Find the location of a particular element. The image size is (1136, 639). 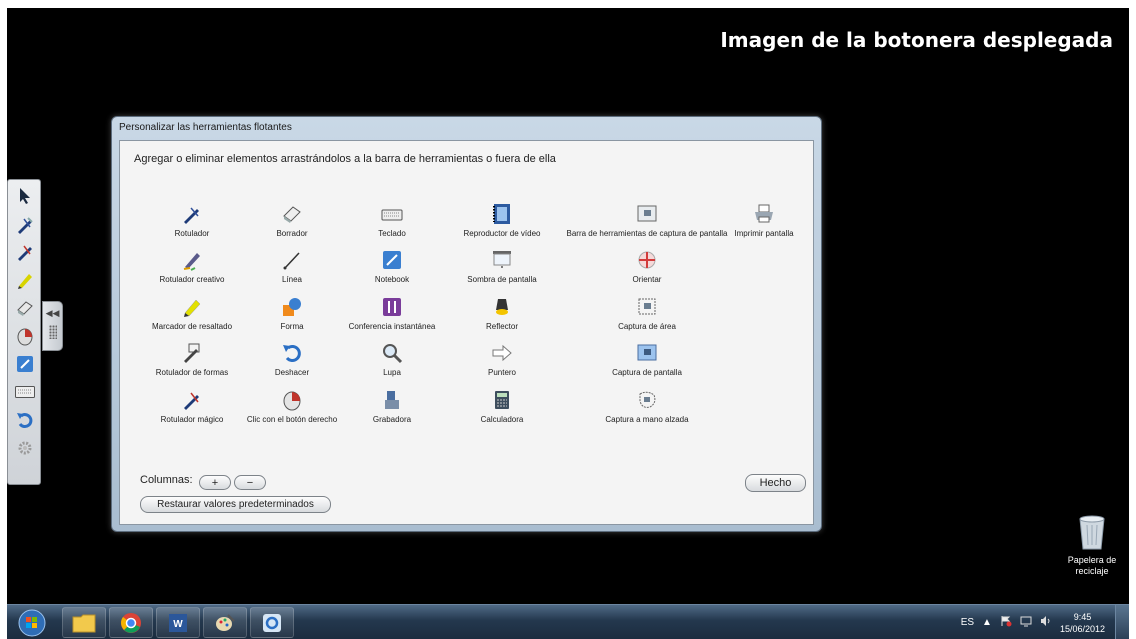

caption-title: Imagen de la botonera desplegada is located at coordinates (916, 40).